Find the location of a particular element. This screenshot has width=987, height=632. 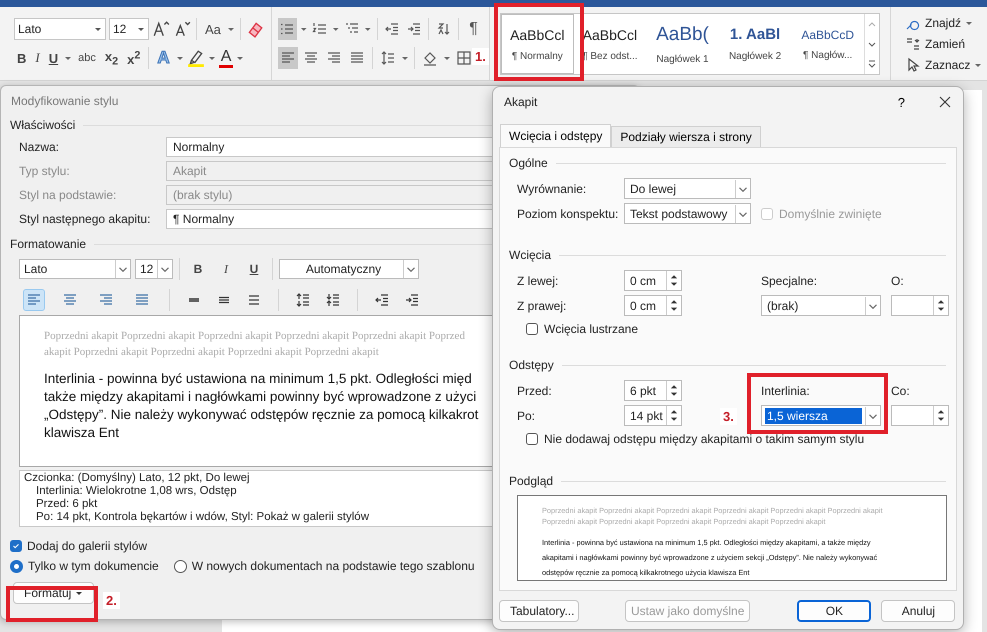

font-color-field: Automatyczny is located at coordinates (349, 269).